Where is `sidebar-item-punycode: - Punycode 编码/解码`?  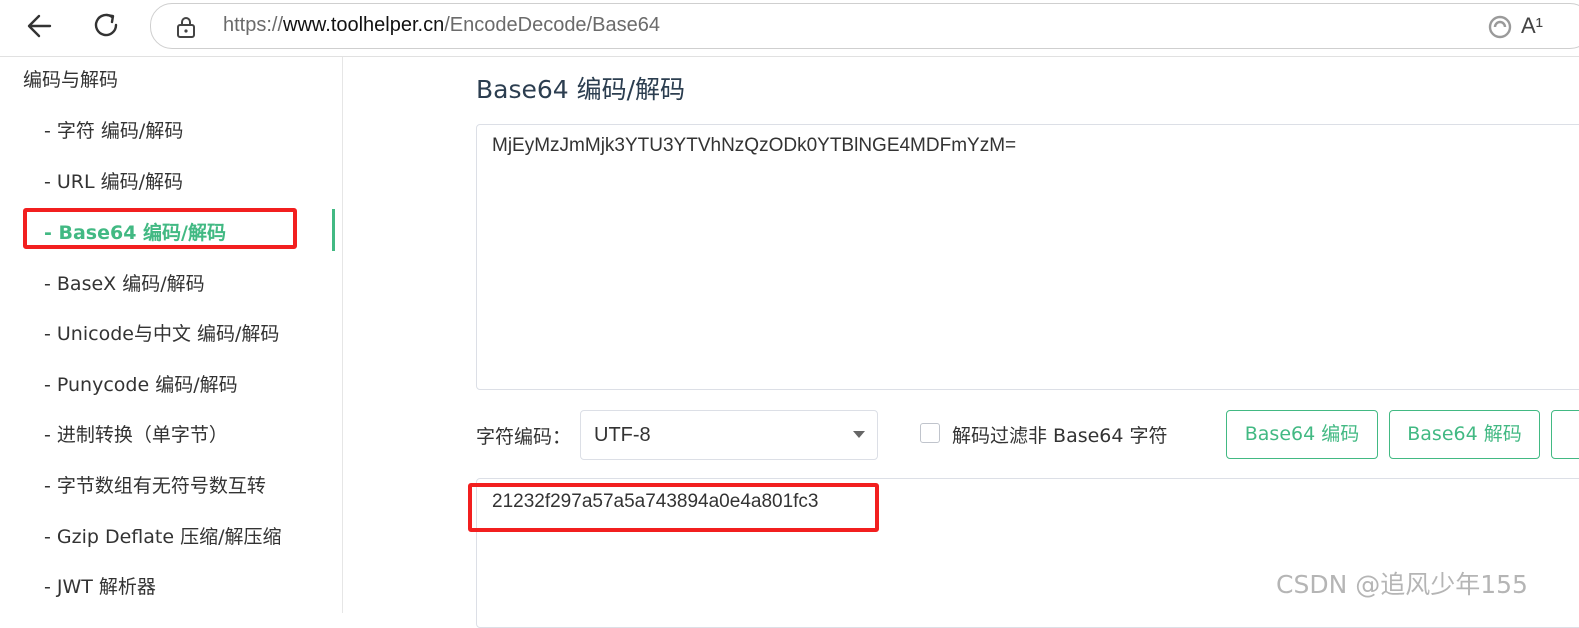
sidebar-item-punycode: - Punycode 编码/解码 is located at coordinates (141, 383).